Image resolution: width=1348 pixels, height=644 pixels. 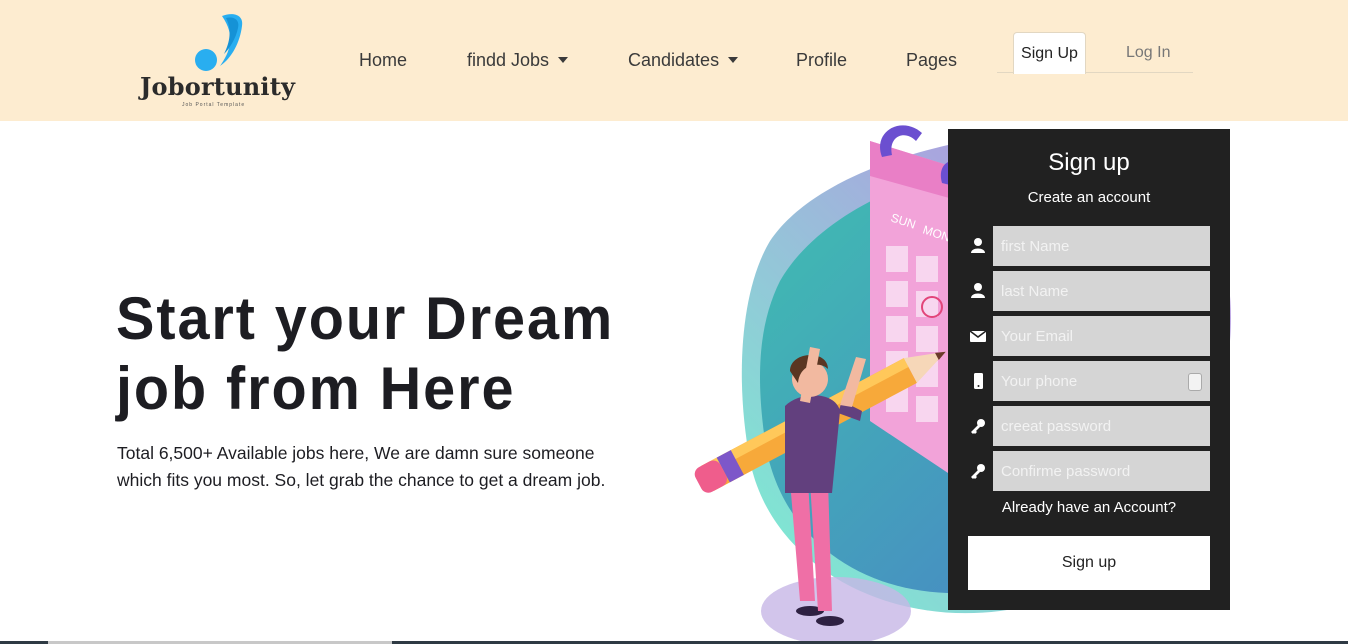 I want to click on nav-candidates: Candidates, so click(x=683, y=60).